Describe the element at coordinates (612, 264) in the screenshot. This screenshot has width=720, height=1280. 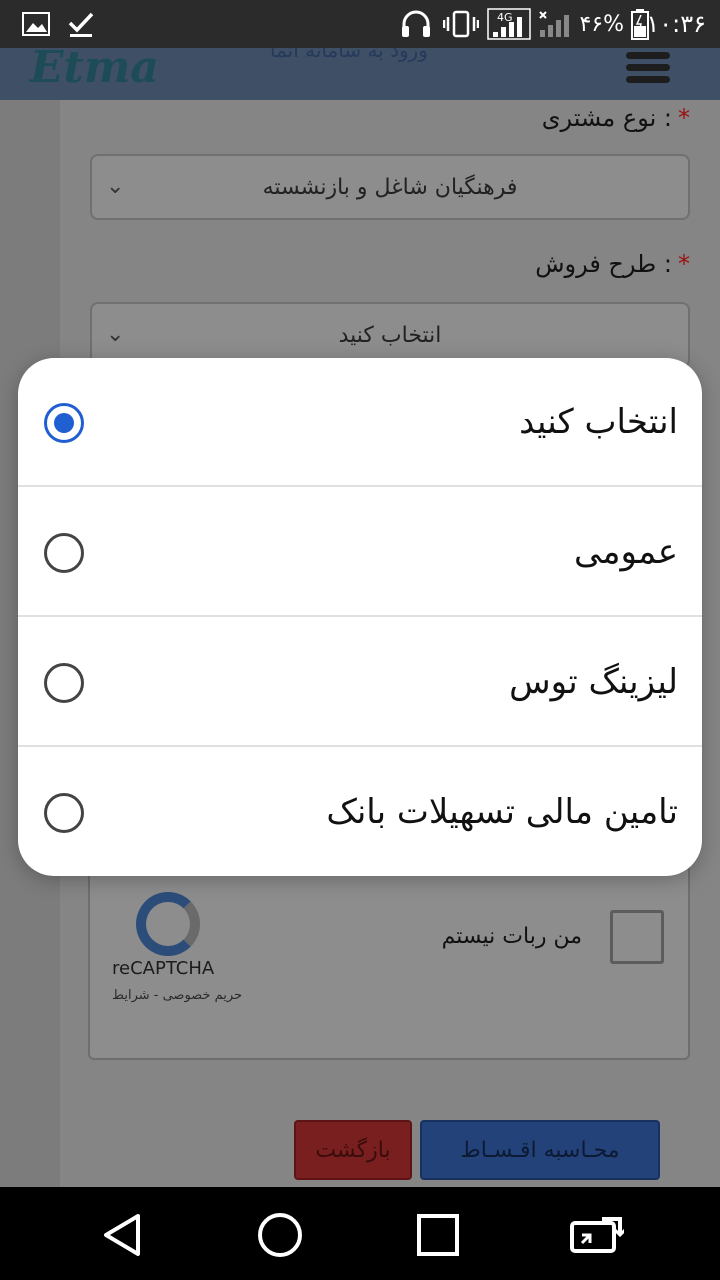
I see `sales-plan-label: طرح فروش : *` at that location.